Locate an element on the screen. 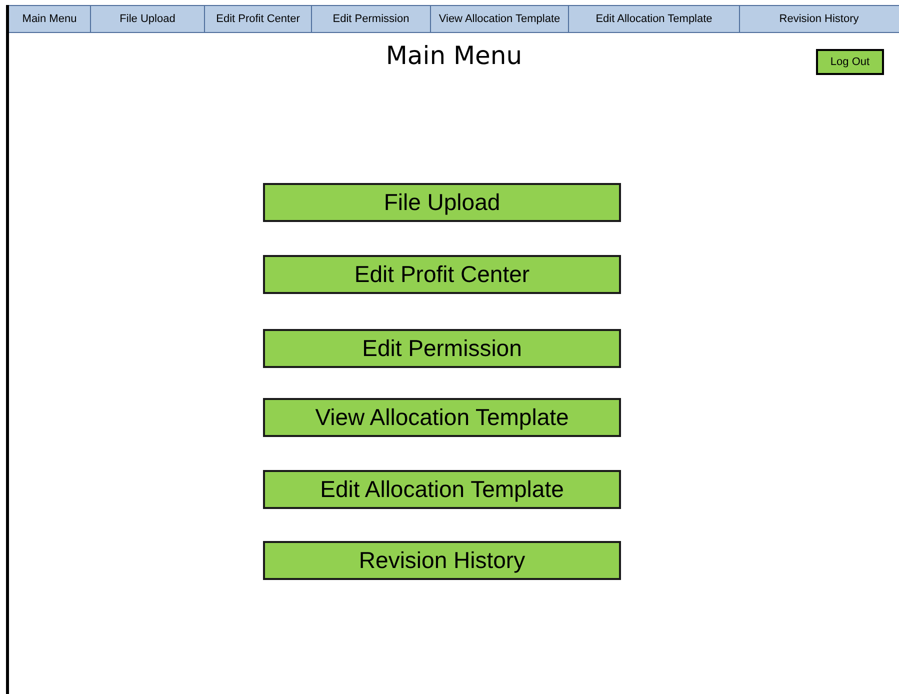 This screenshot has width=899, height=694. page-title: Main Menu is located at coordinates (454, 56).